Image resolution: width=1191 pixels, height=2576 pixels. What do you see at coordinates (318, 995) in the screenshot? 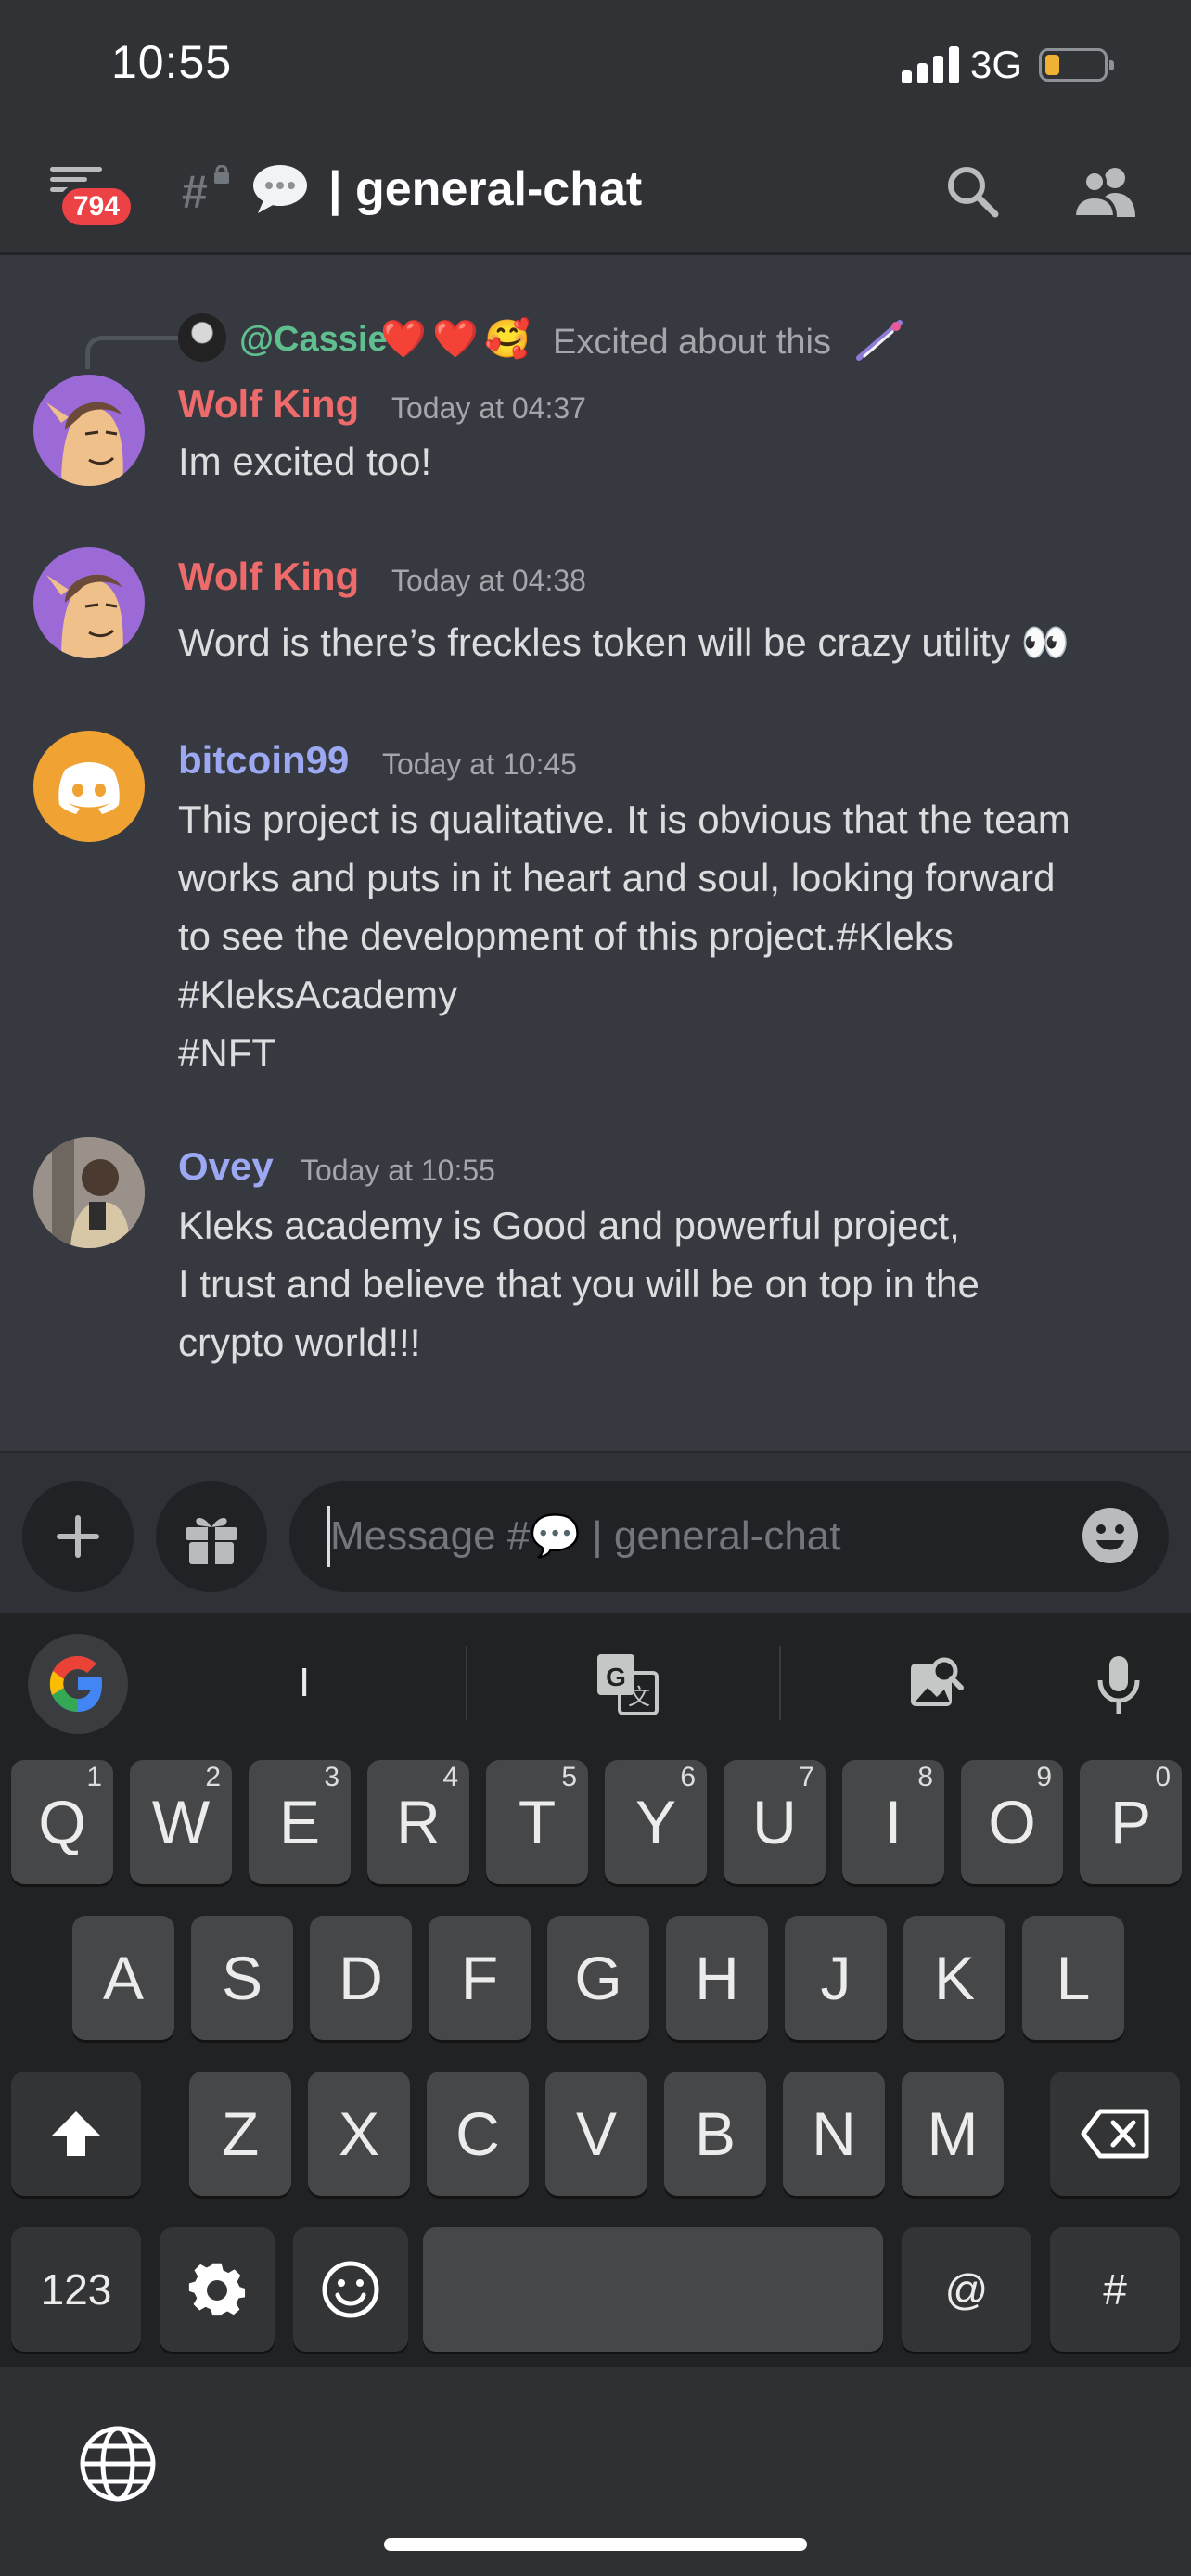
I see `message-text-line: #KleksAcademy` at bounding box center [318, 995].